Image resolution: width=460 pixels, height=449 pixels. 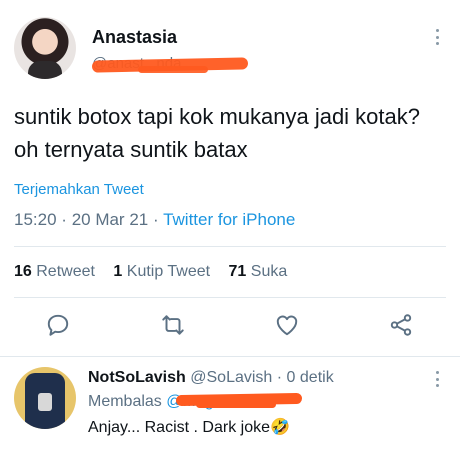 What do you see at coordinates (110, 219) in the screenshot?
I see `tweet-date: 20 Mar 21` at bounding box center [110, 219].